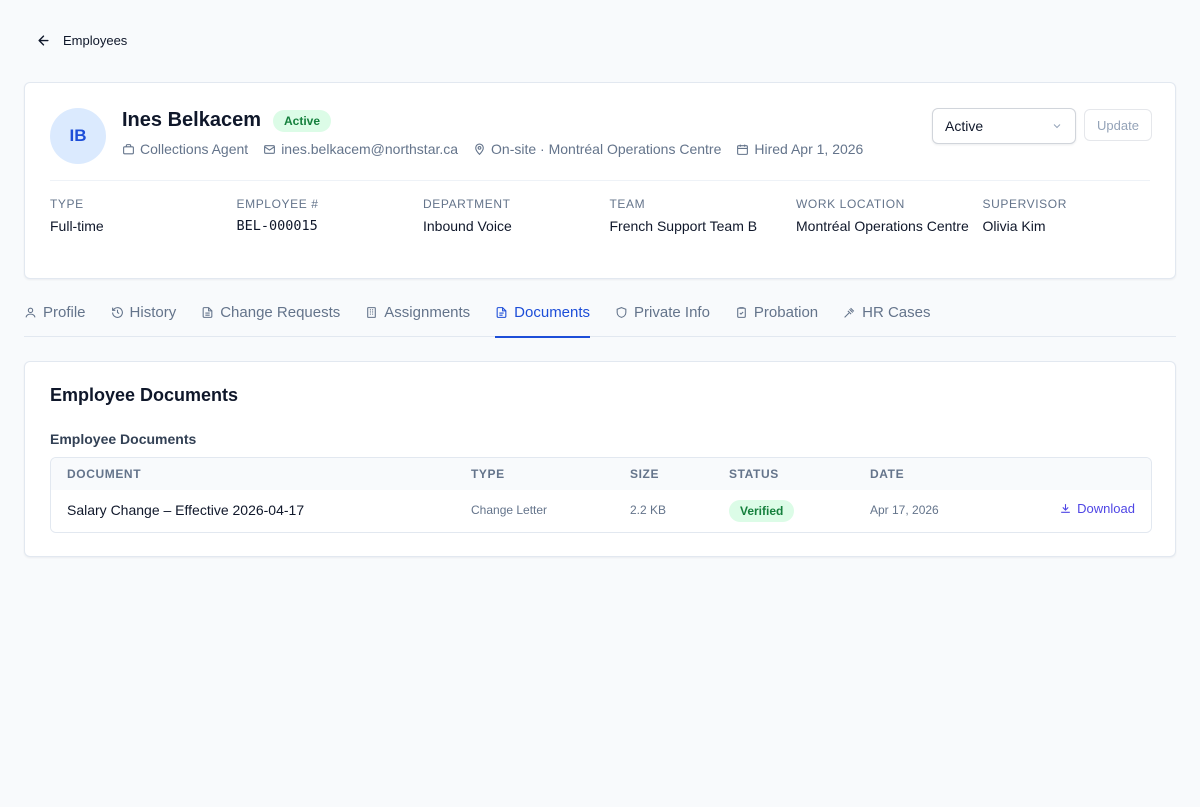  What do you see at coordinates (889, 216) in the screenshot?
I see `fact-work-location: Work Location Montréal Operations Centre` at bounding box center [889, 216].